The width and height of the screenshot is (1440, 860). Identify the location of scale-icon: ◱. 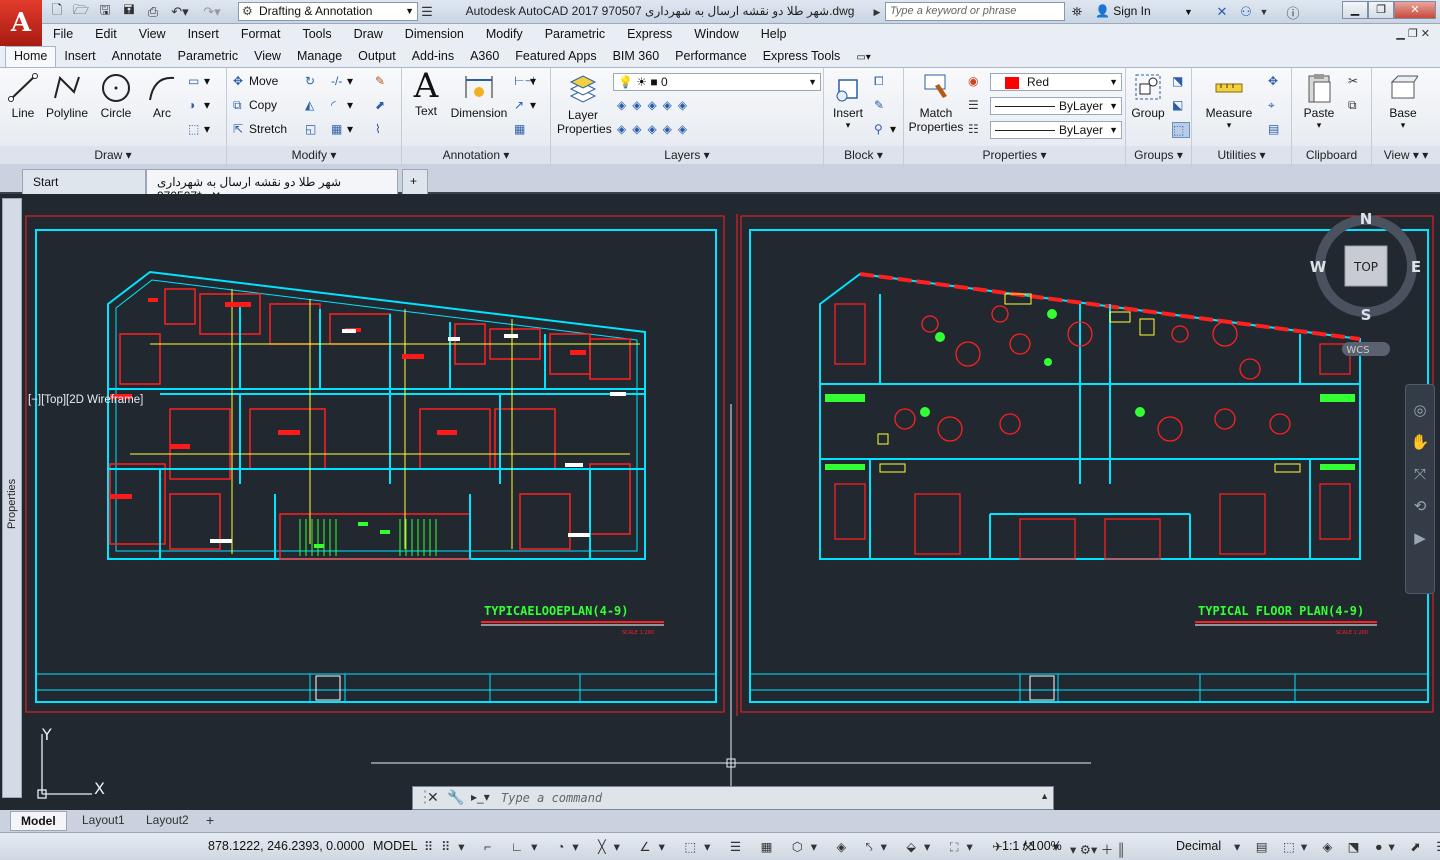
(313, 129).